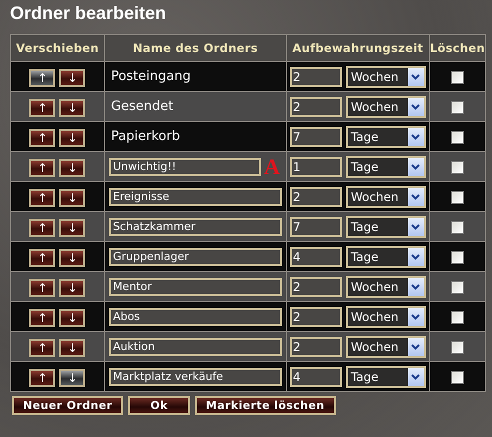 Image resolution: width=492 pixels, height=437 pixels. Describe the element at coordinates (145, 136) in the screenshot. I see `folder-name: Papierkorb` at that location.